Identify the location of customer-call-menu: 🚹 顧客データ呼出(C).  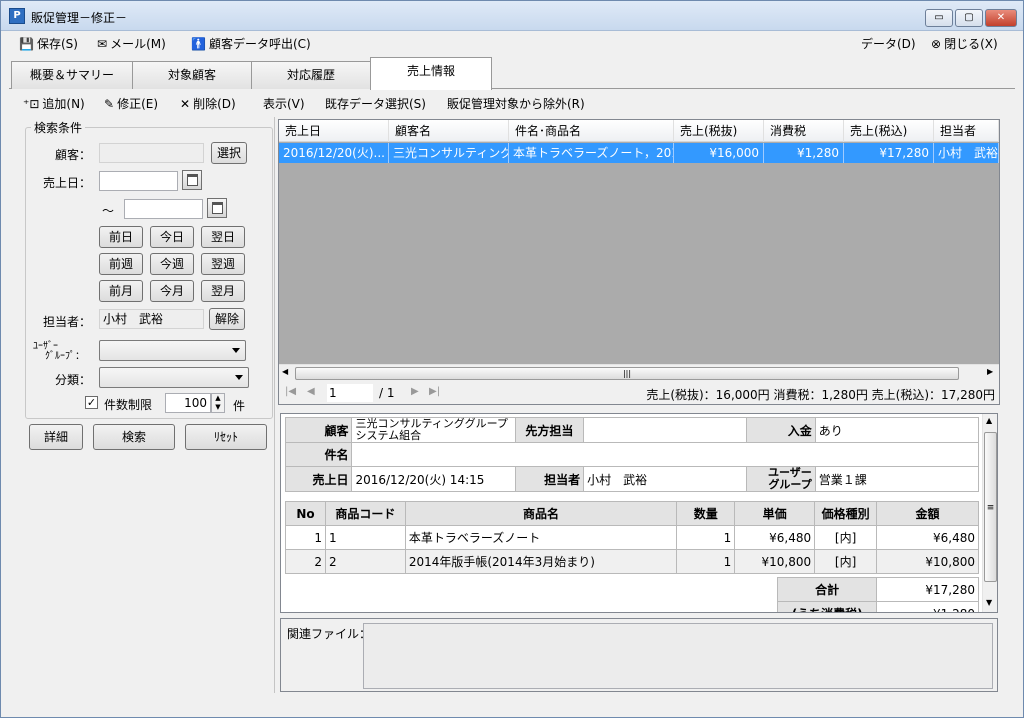
(251, 43).